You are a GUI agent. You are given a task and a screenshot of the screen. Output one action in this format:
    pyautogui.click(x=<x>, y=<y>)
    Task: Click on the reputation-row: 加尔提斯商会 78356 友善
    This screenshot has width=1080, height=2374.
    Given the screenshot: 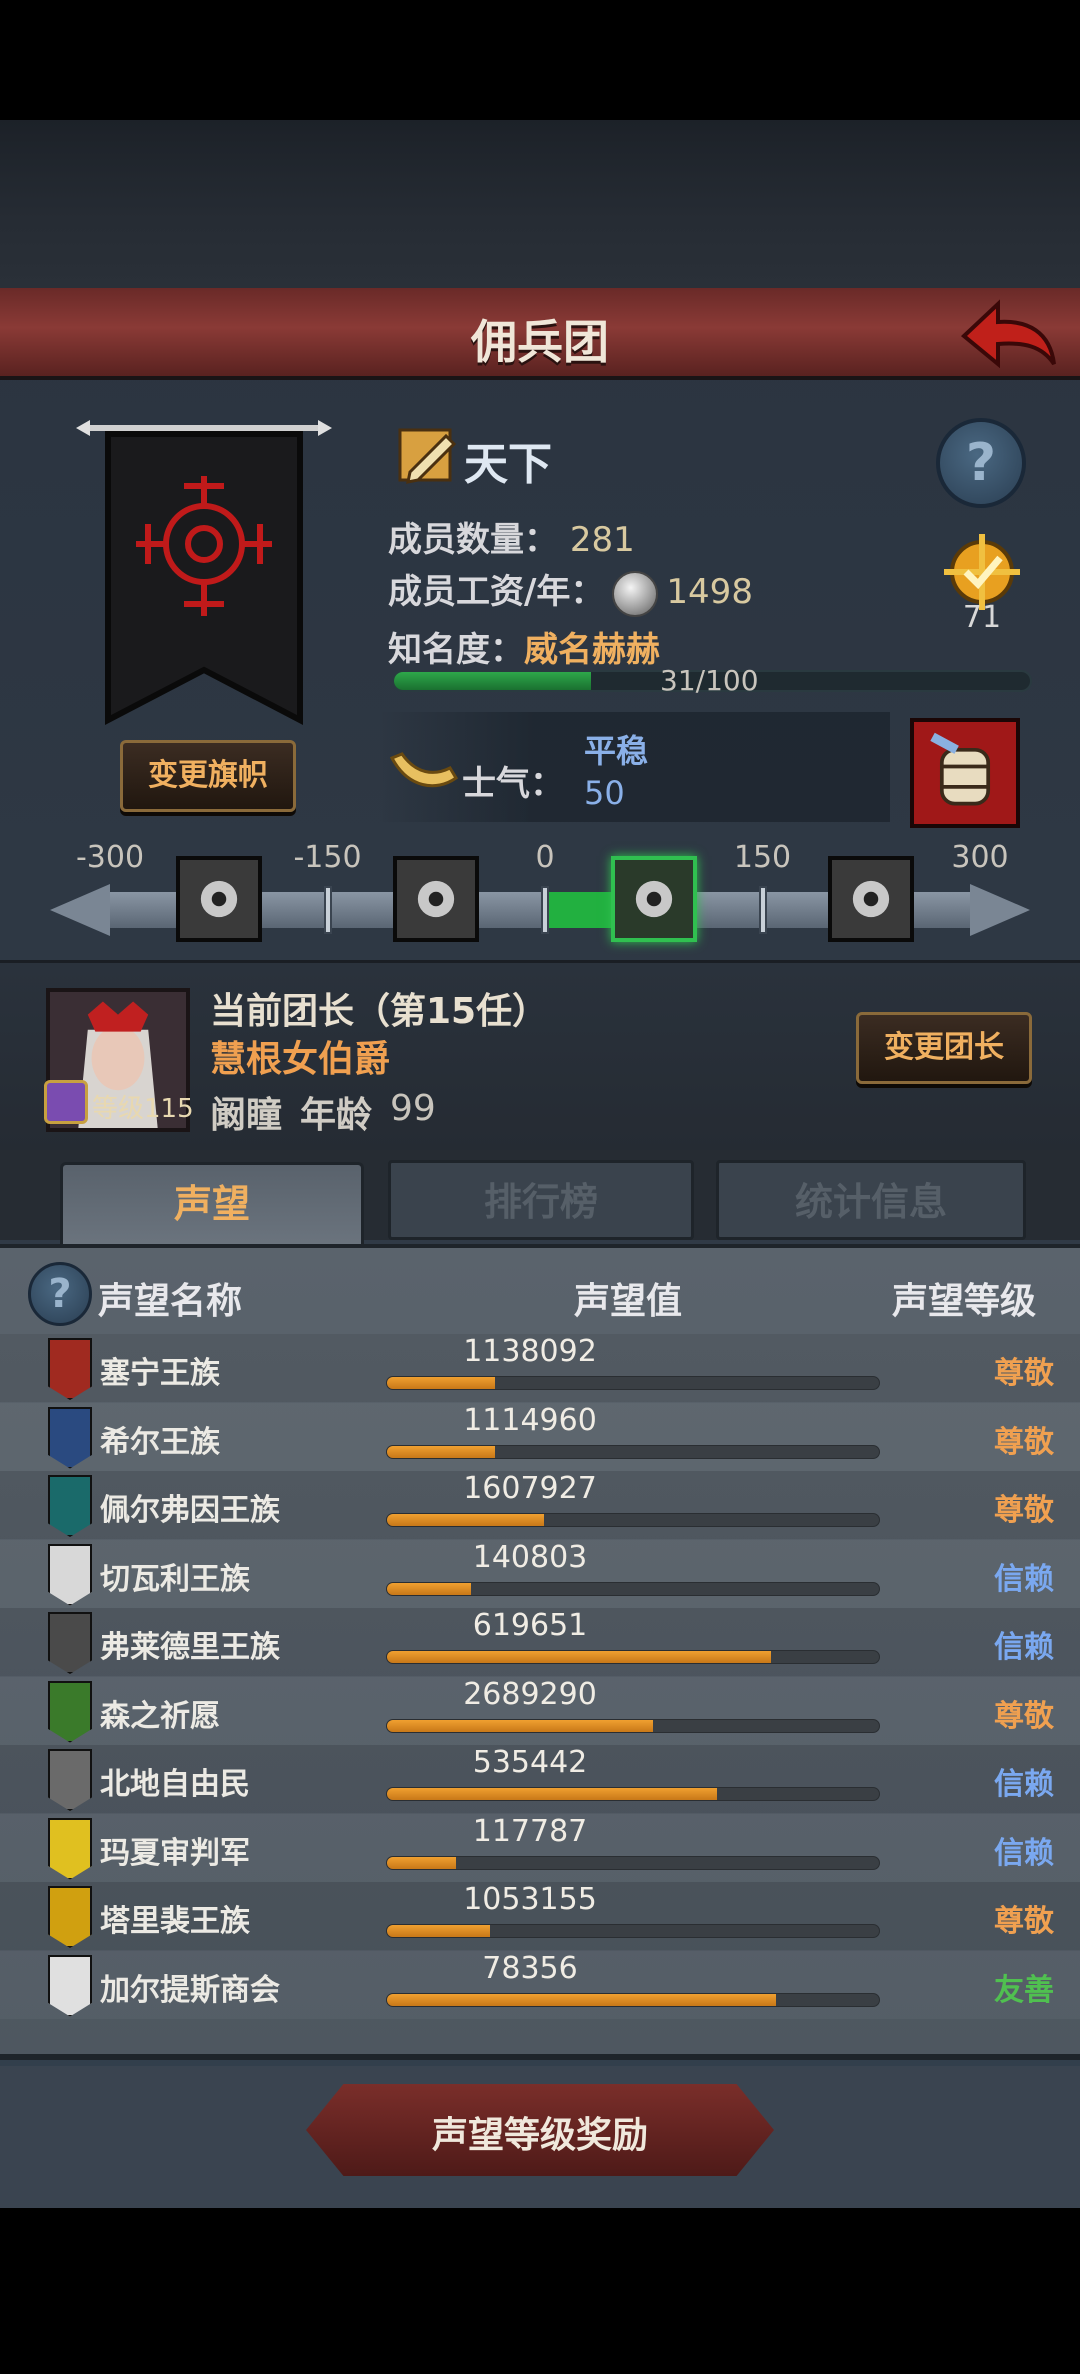 What is the action you would take?
    pyautogui.click(x=540, y=1984)
    